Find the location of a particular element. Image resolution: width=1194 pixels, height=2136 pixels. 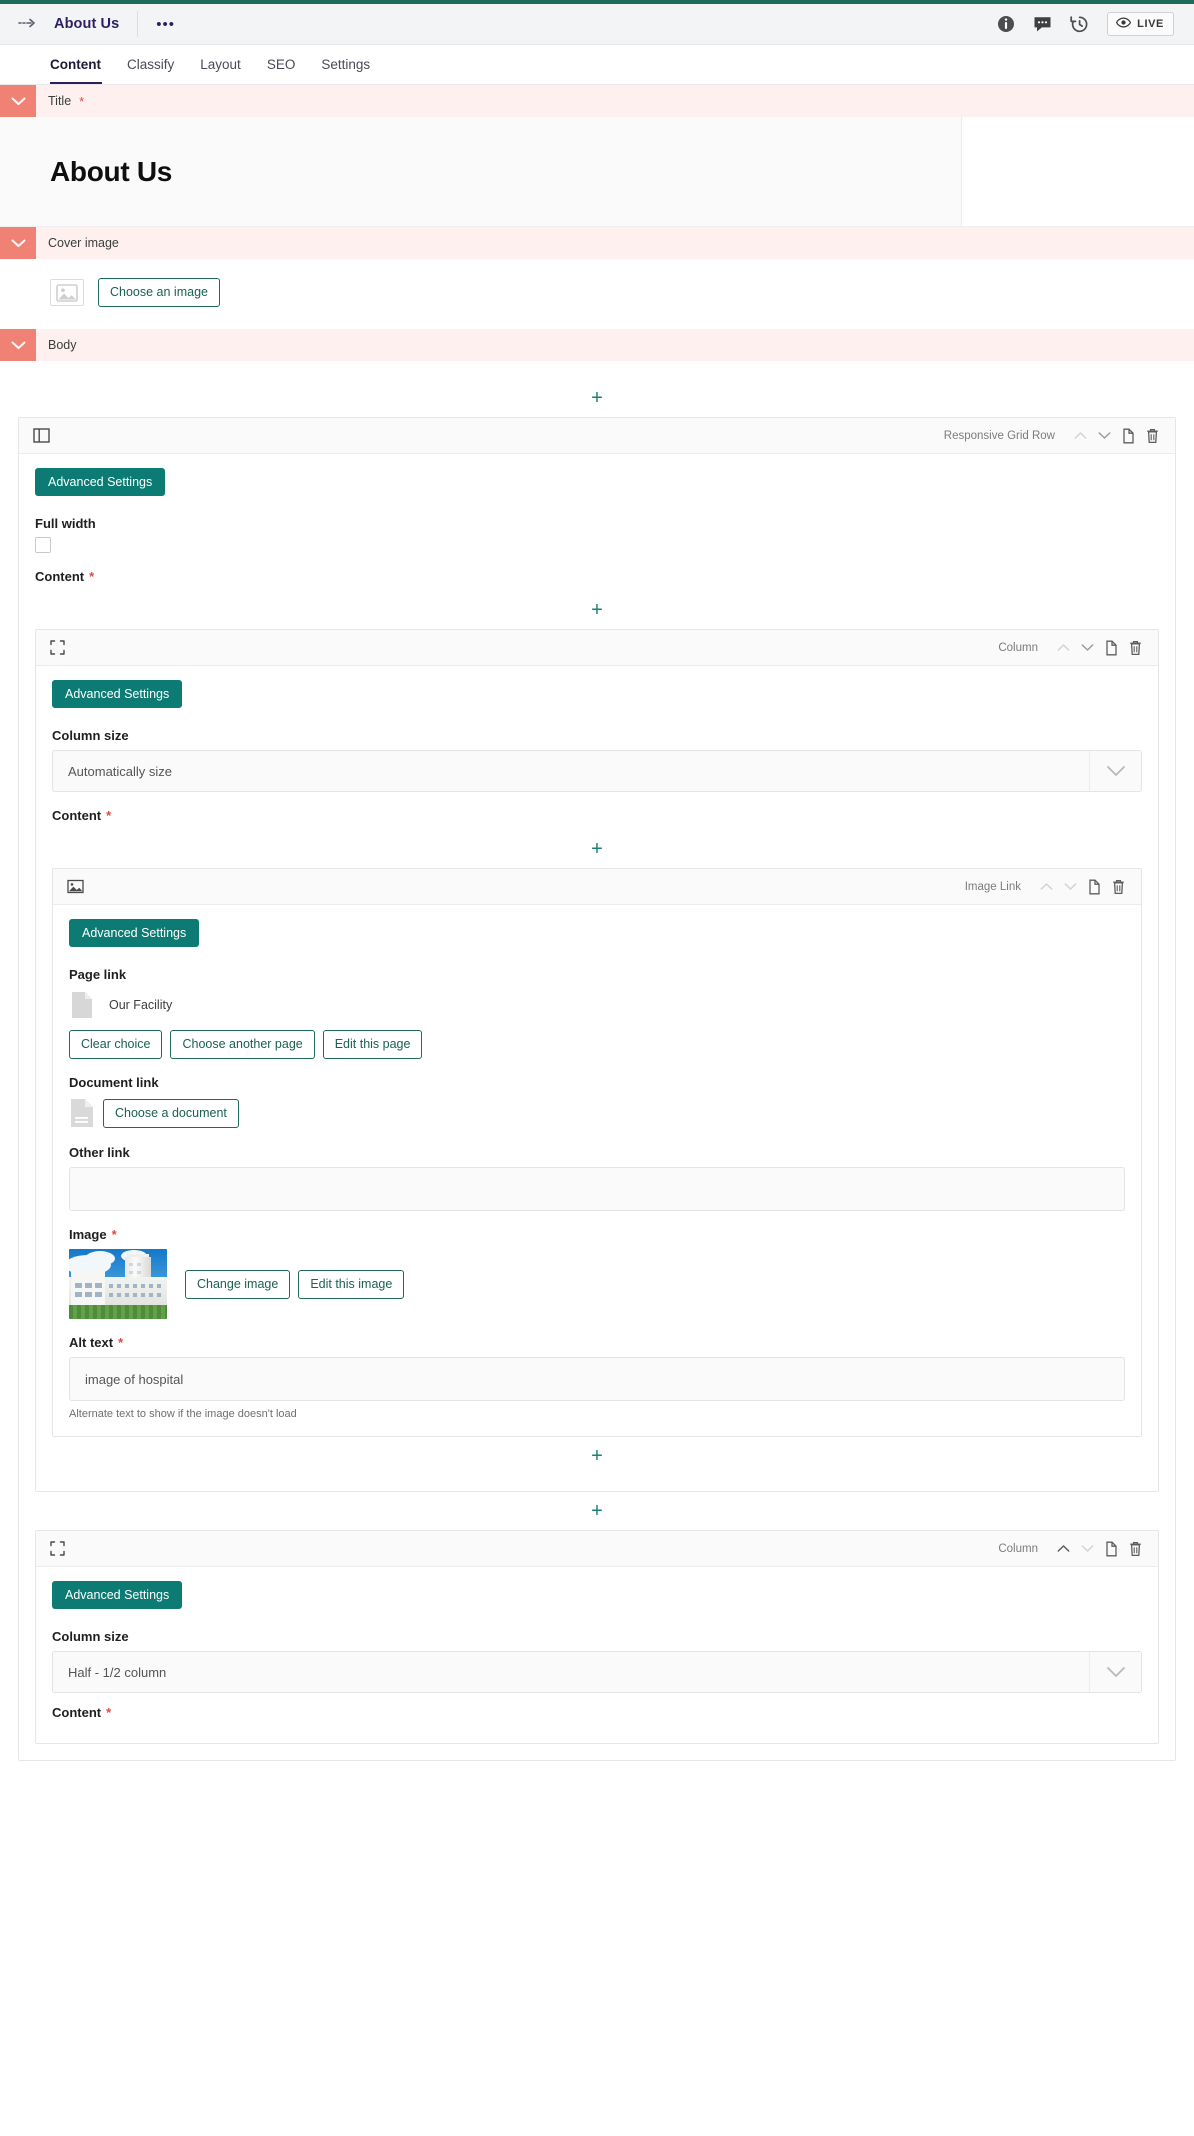

live-status-button: LIVE is located at coordinates (1140, 24).